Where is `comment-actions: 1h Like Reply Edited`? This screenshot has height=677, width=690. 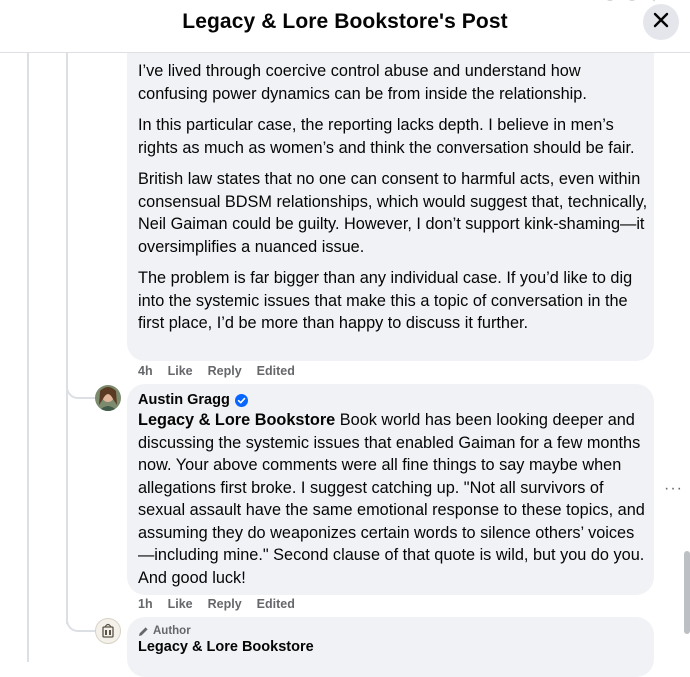 comment-actions: 1h Like Reply Edited is located at coordinates (216, 604).